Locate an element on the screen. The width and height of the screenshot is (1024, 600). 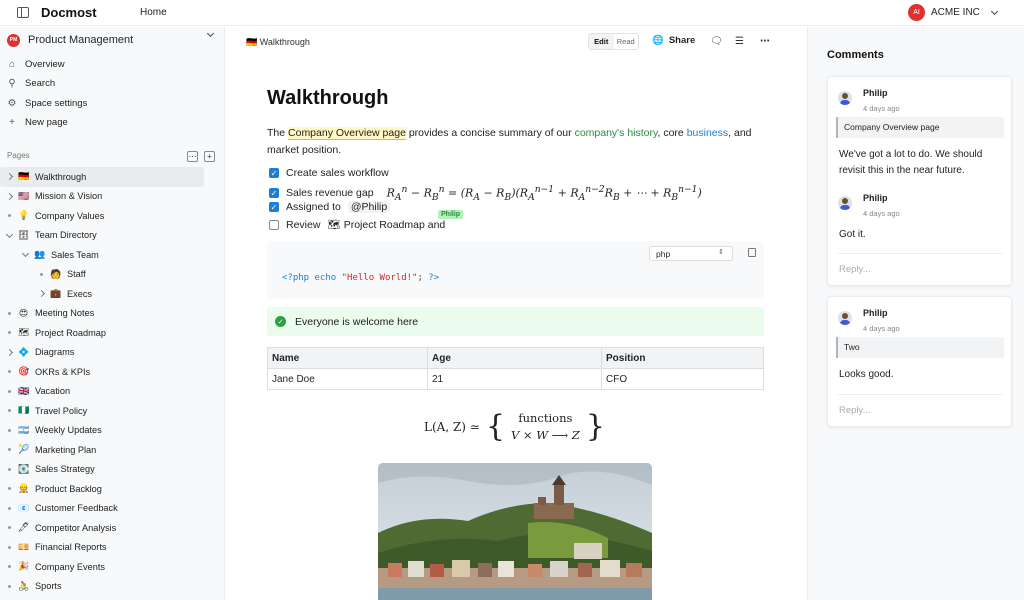
company-history-link: company's history is located at coordinates (616, 133).